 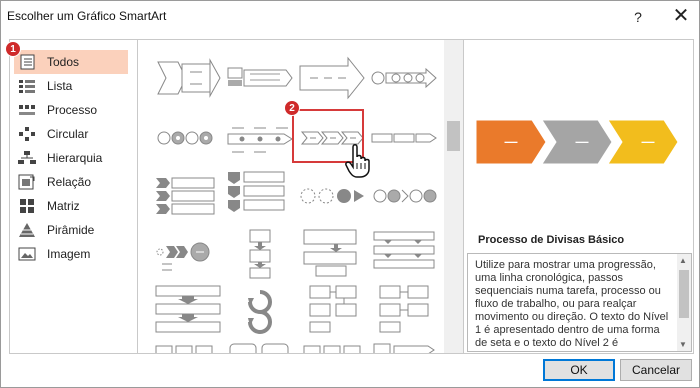 I want to click on category-label: Processo, so click(x=72, y=110).